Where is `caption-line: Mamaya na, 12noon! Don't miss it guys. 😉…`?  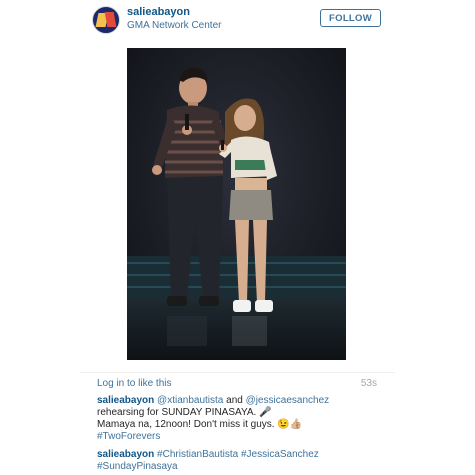 caption-line: Mamaya na, 12noon! Don't miss it guys. 😉… is located at coordinates (200, 424).